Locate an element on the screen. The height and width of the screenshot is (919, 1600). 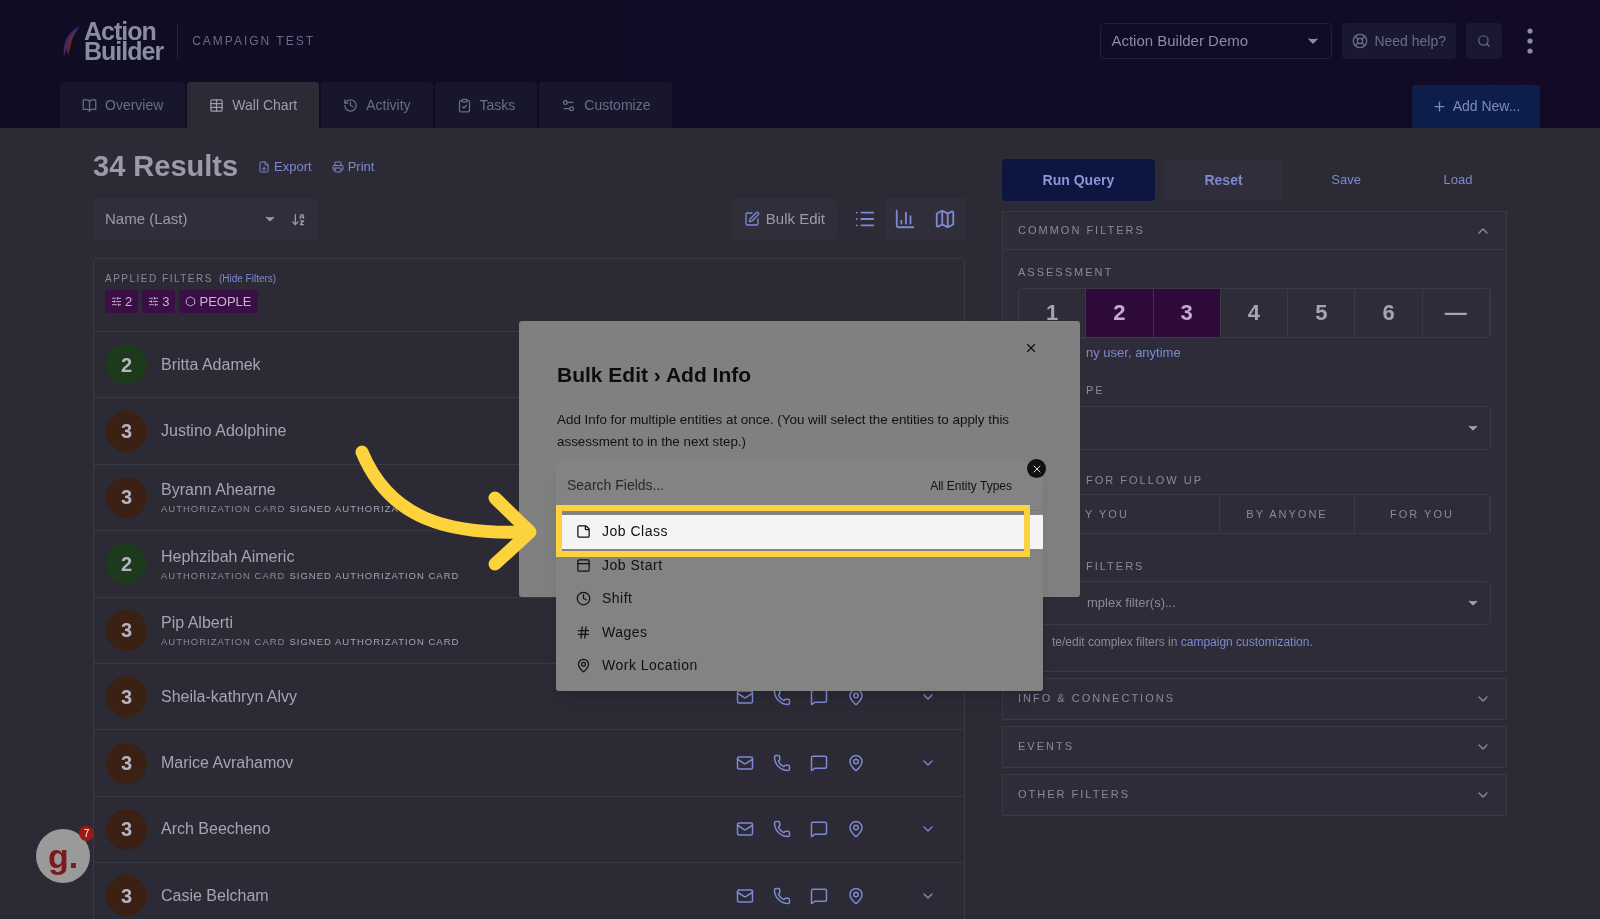
follow-up-option: FOR YOU is located at coordinates (1422, 514).